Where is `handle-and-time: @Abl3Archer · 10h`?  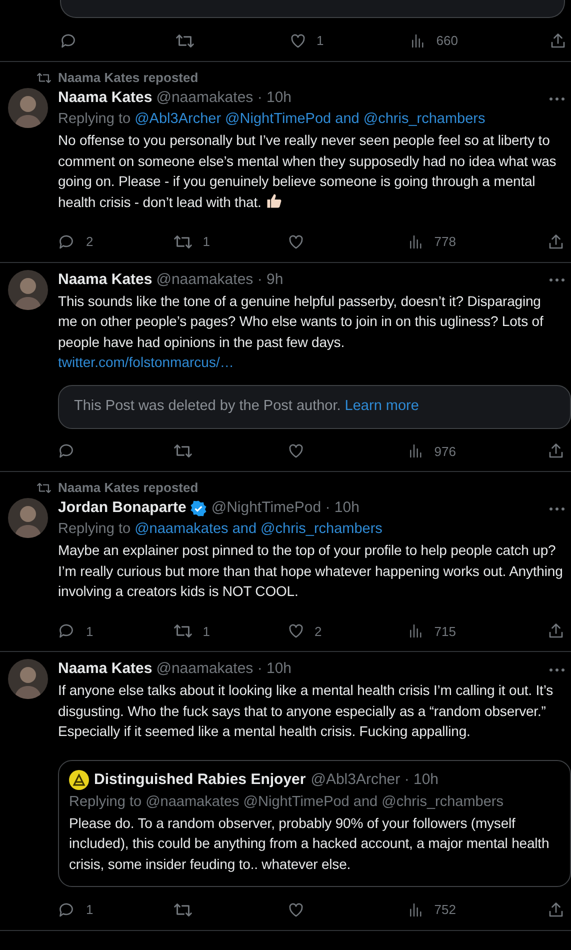
handle-and-time: @Abl3Archer · 10h is located at coordinates (374, 780).